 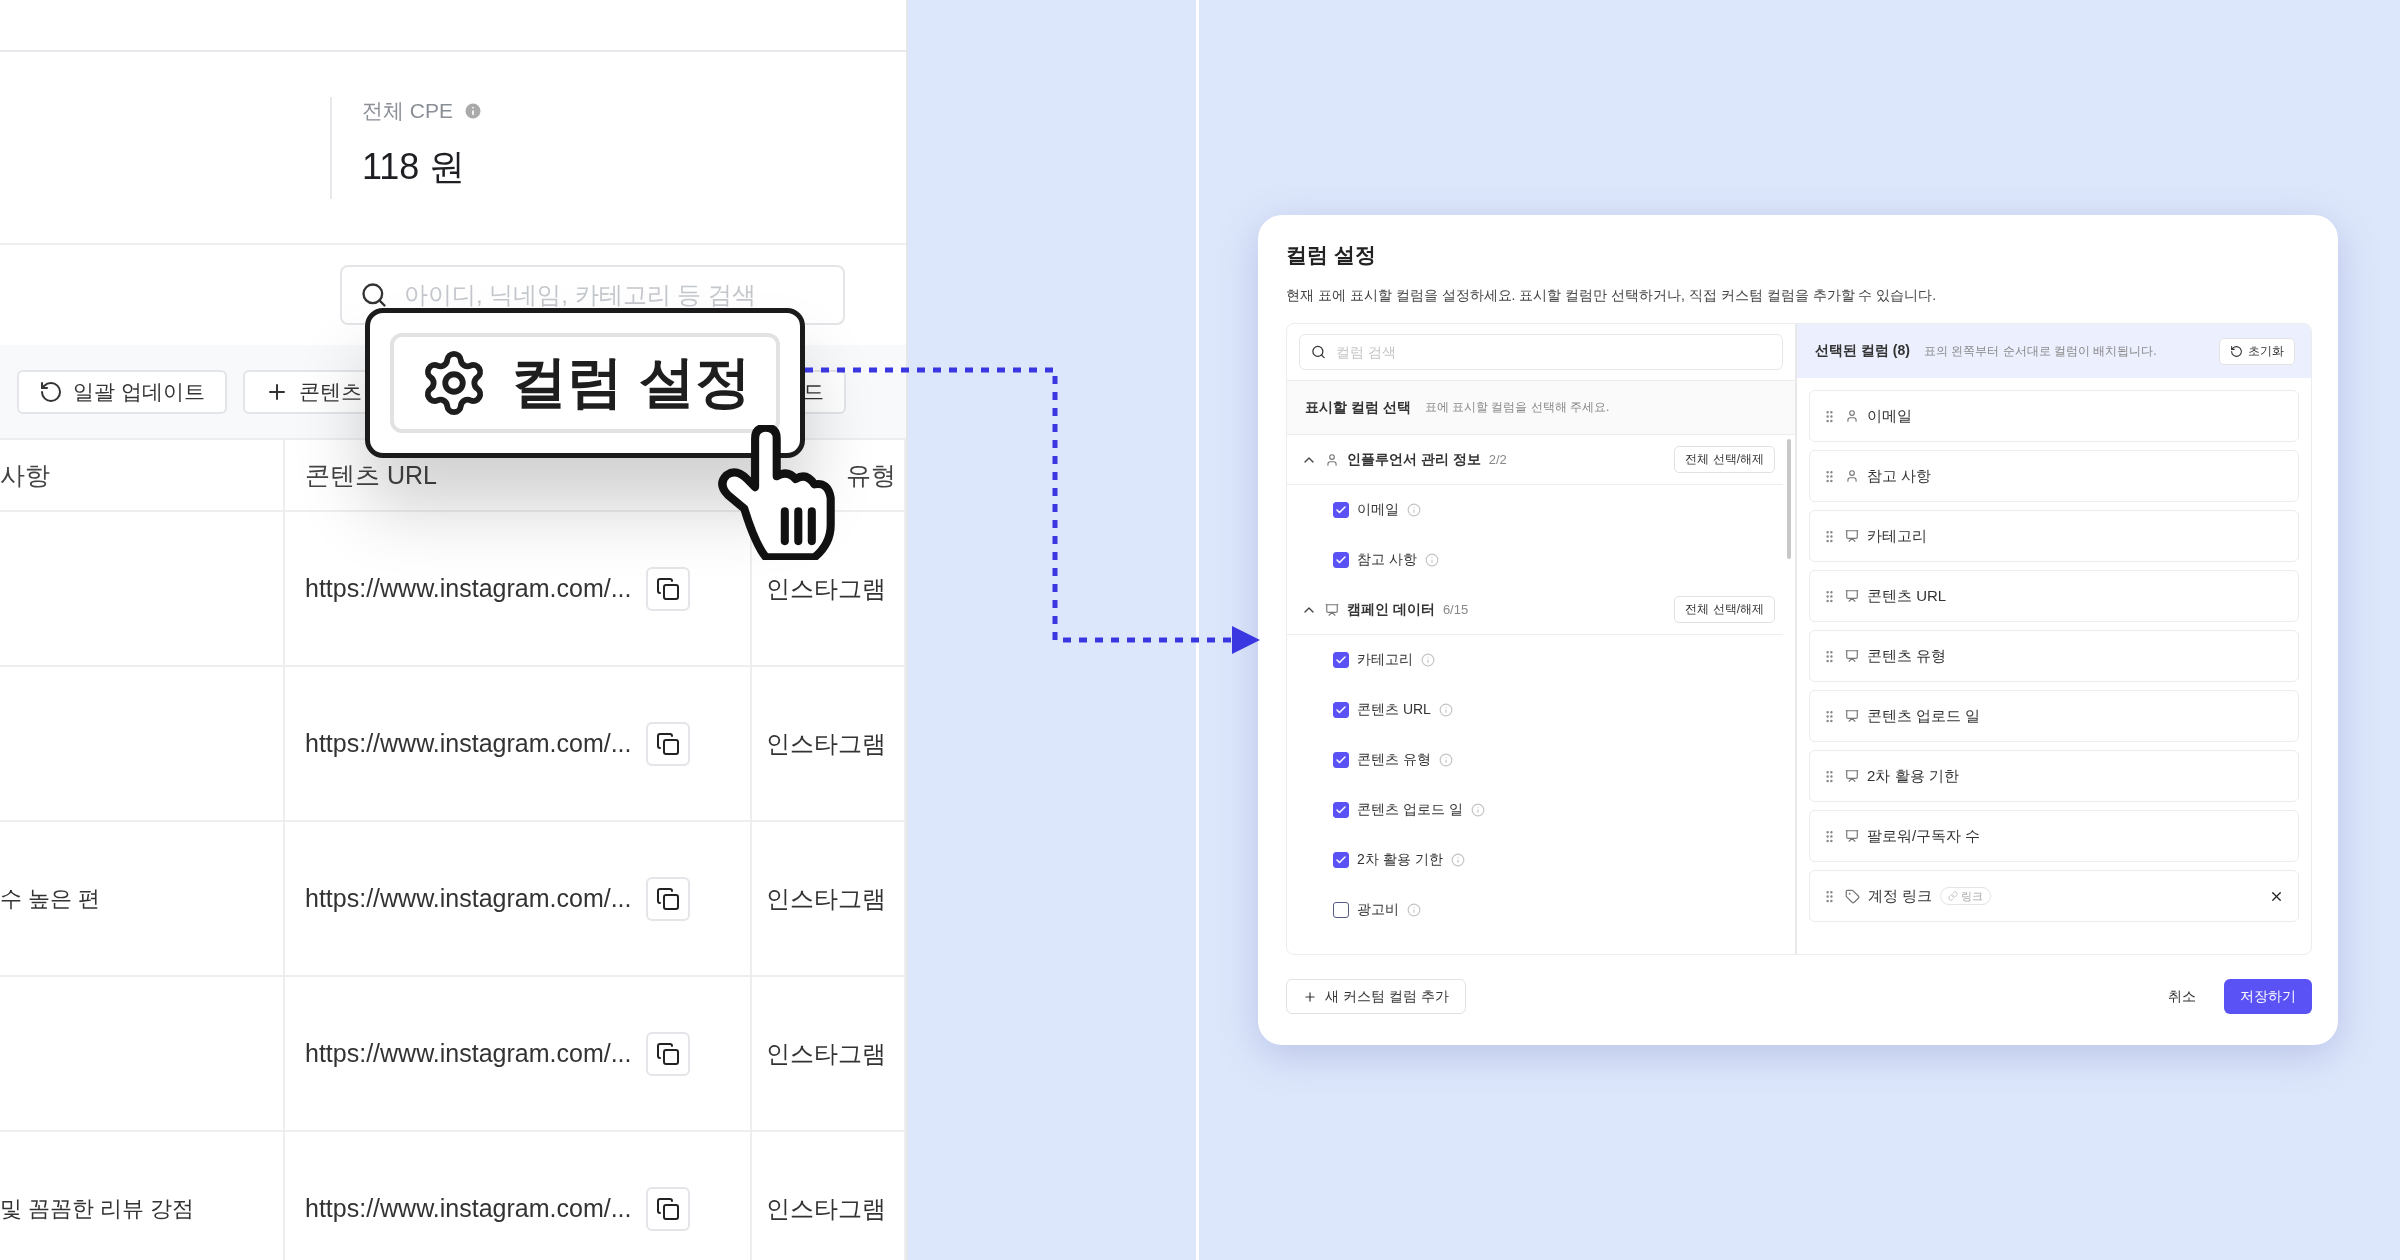 I want to click on stat-label: 전체 CPE, so click(x=407, y=110).